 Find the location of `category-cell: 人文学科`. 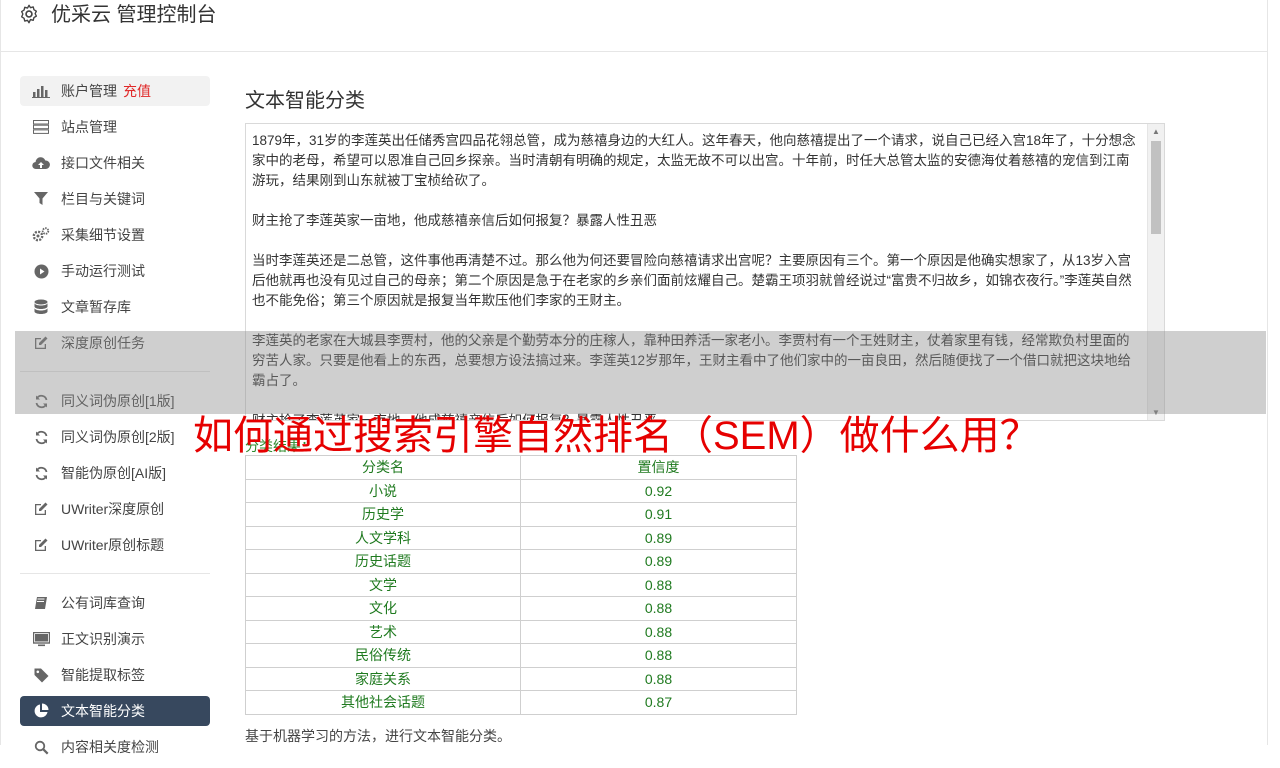

category-cell: 人文学科 is located at coordinates (383, 537).